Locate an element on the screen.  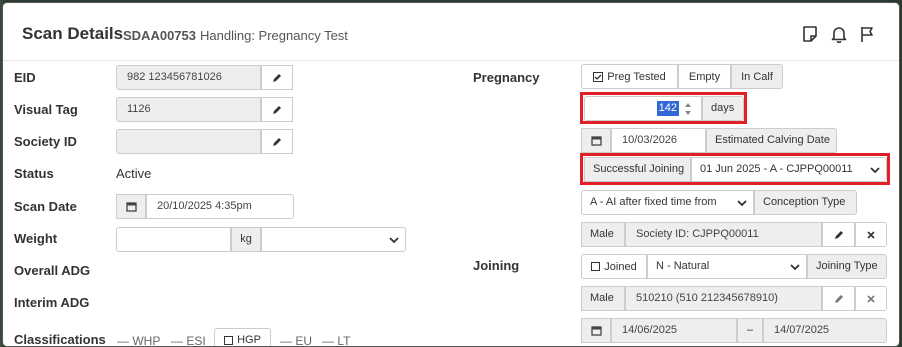
checkbox-checked-icon is located at coordinates (598, 76).